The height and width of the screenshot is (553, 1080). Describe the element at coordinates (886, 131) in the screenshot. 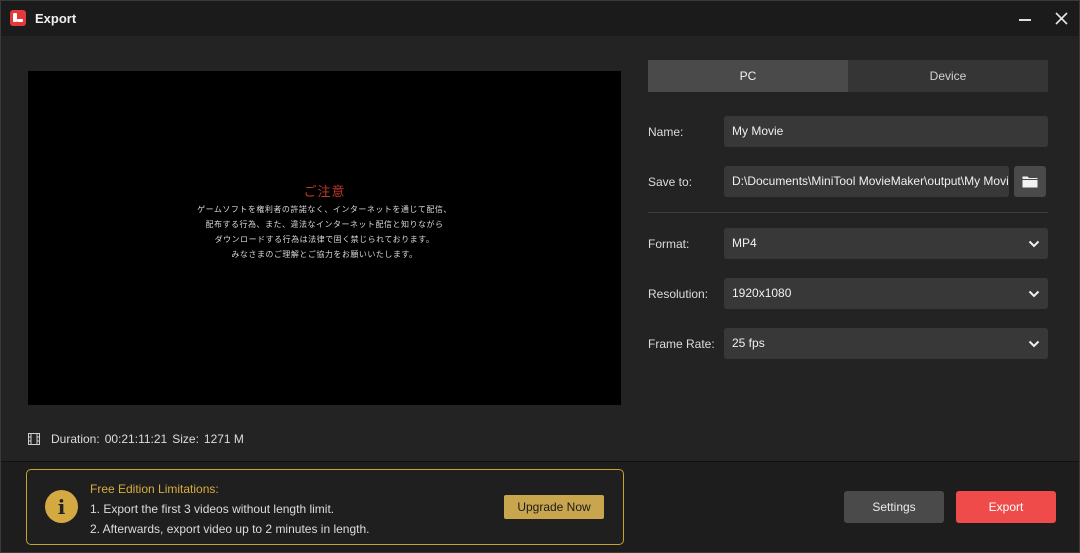

I see `name-input: My Movie` at that location.